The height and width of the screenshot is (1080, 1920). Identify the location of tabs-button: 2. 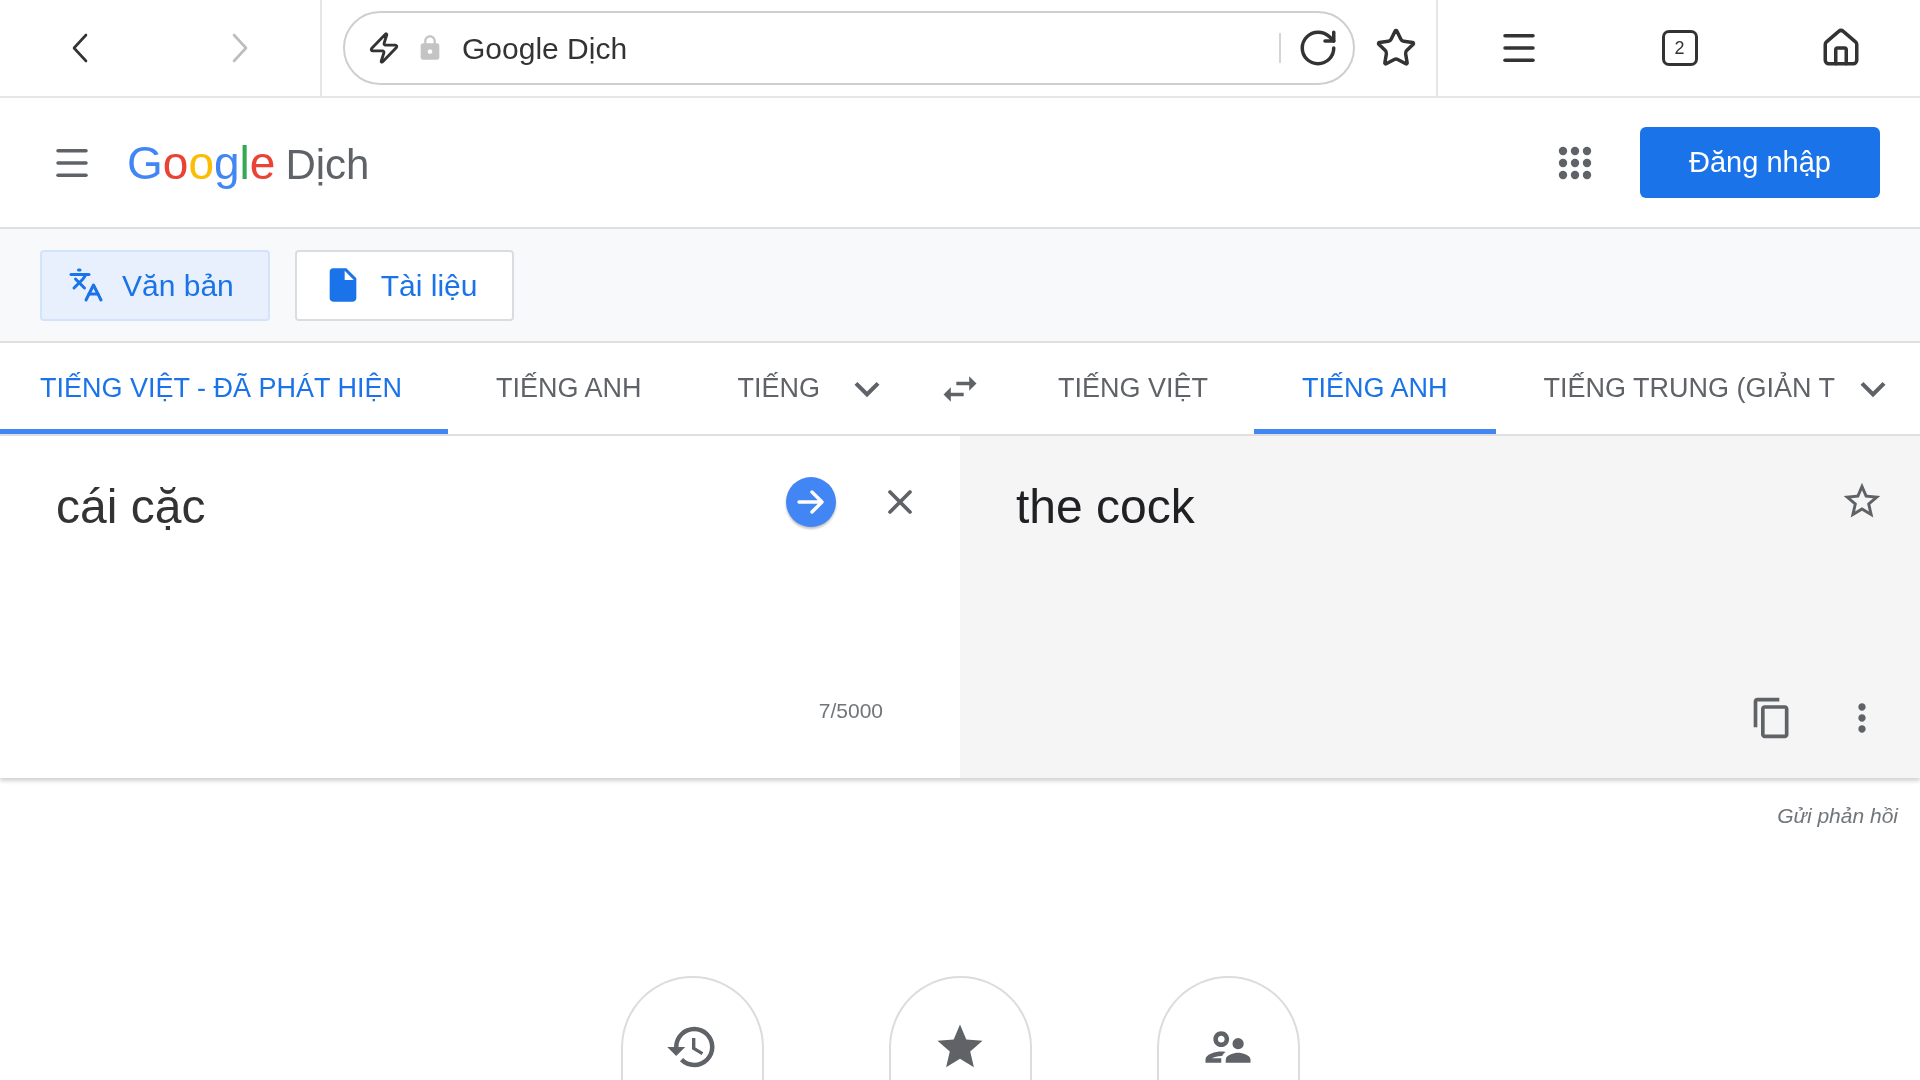
(1679, 48).